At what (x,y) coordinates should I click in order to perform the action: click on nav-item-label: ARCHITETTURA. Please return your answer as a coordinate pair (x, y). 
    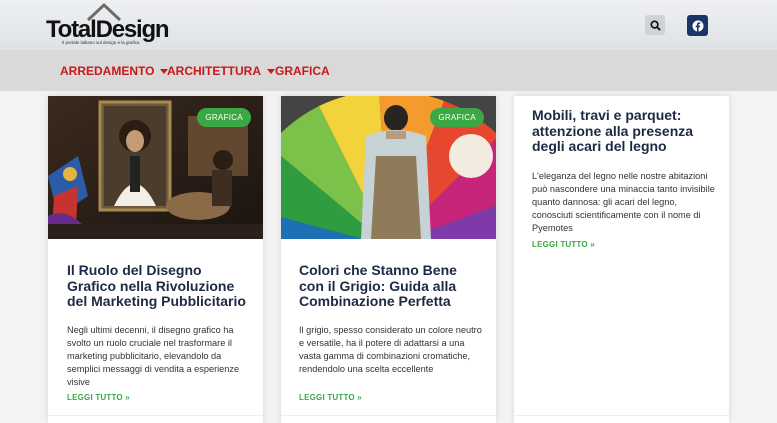
    Looking at the image, I should click on (214, 71).